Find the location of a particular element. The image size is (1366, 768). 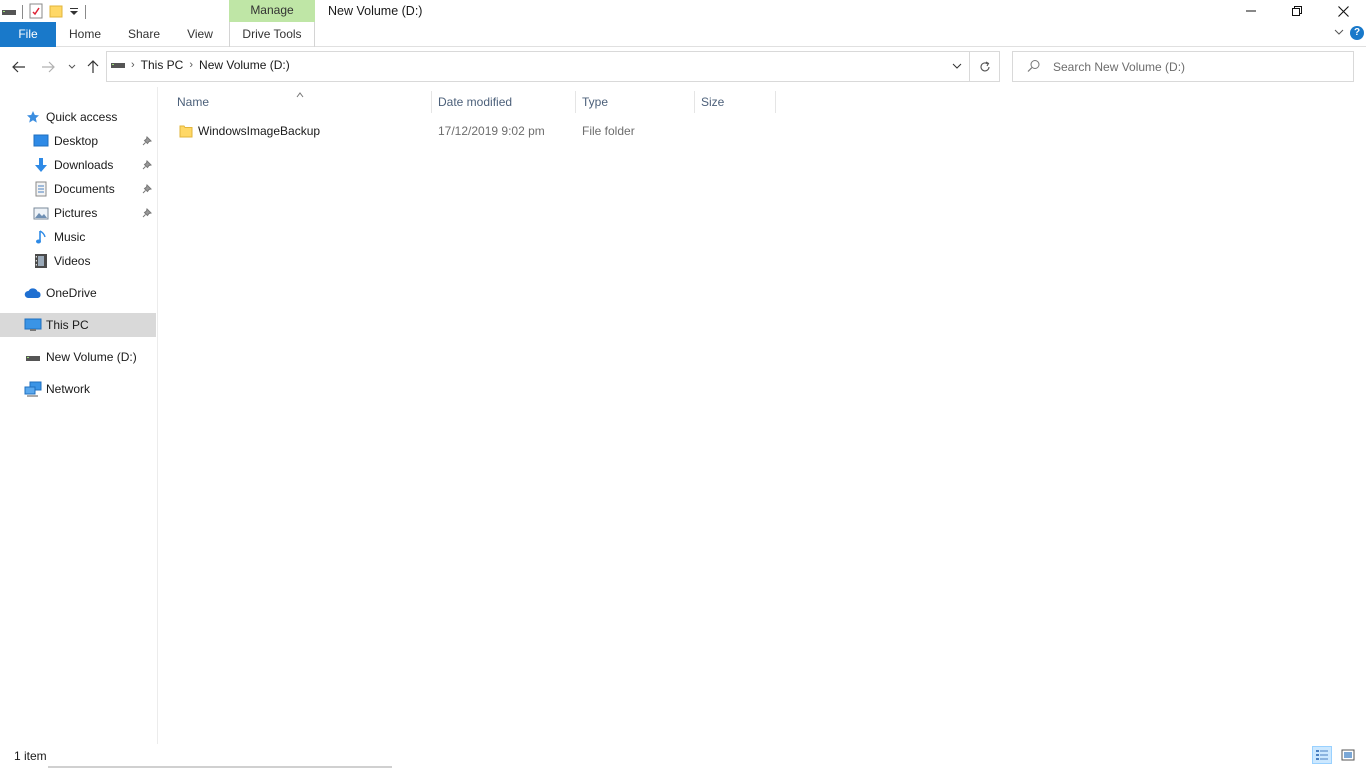

close-icon is located at coordinates (1343, 11).